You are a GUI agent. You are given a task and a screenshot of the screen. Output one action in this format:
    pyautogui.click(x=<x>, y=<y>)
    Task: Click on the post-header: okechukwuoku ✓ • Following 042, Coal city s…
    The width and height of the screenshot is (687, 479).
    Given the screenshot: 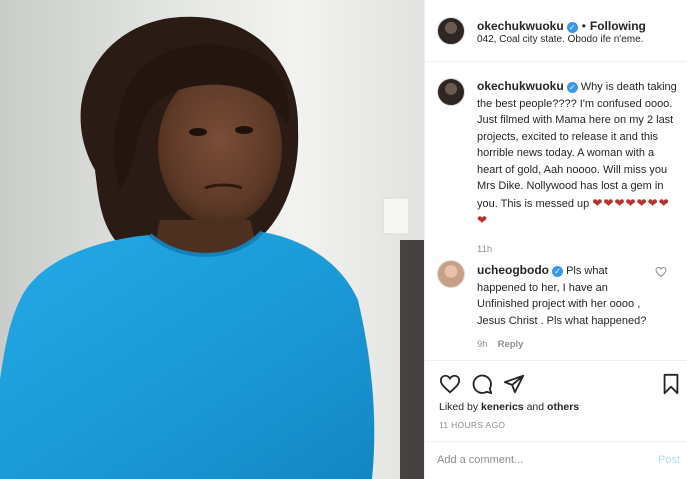 What is the action you would take?
    pyautogui.click(x=556, y=31)
    